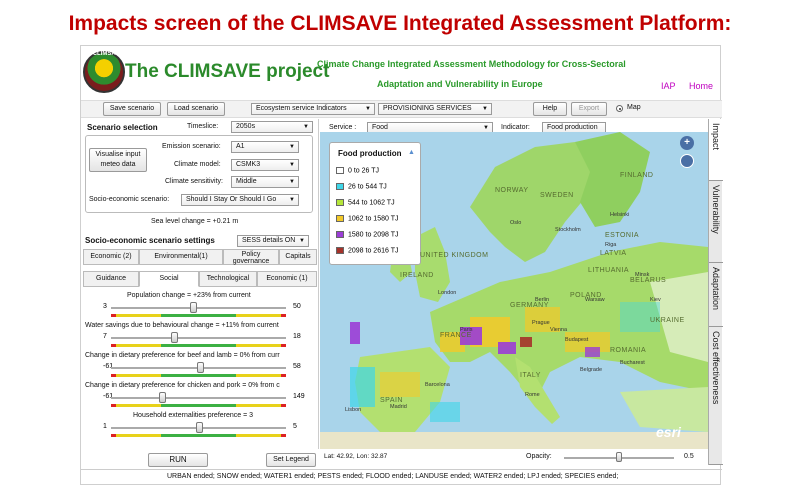  Describe the element at coordinates (287, 279) in the screenshot. I see `tab-economic-1: Economic (1)` at that location.